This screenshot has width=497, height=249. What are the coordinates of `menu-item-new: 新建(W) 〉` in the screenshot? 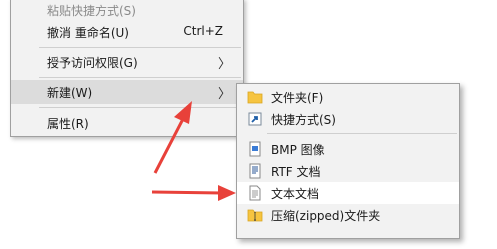 It's located at (127, 92).